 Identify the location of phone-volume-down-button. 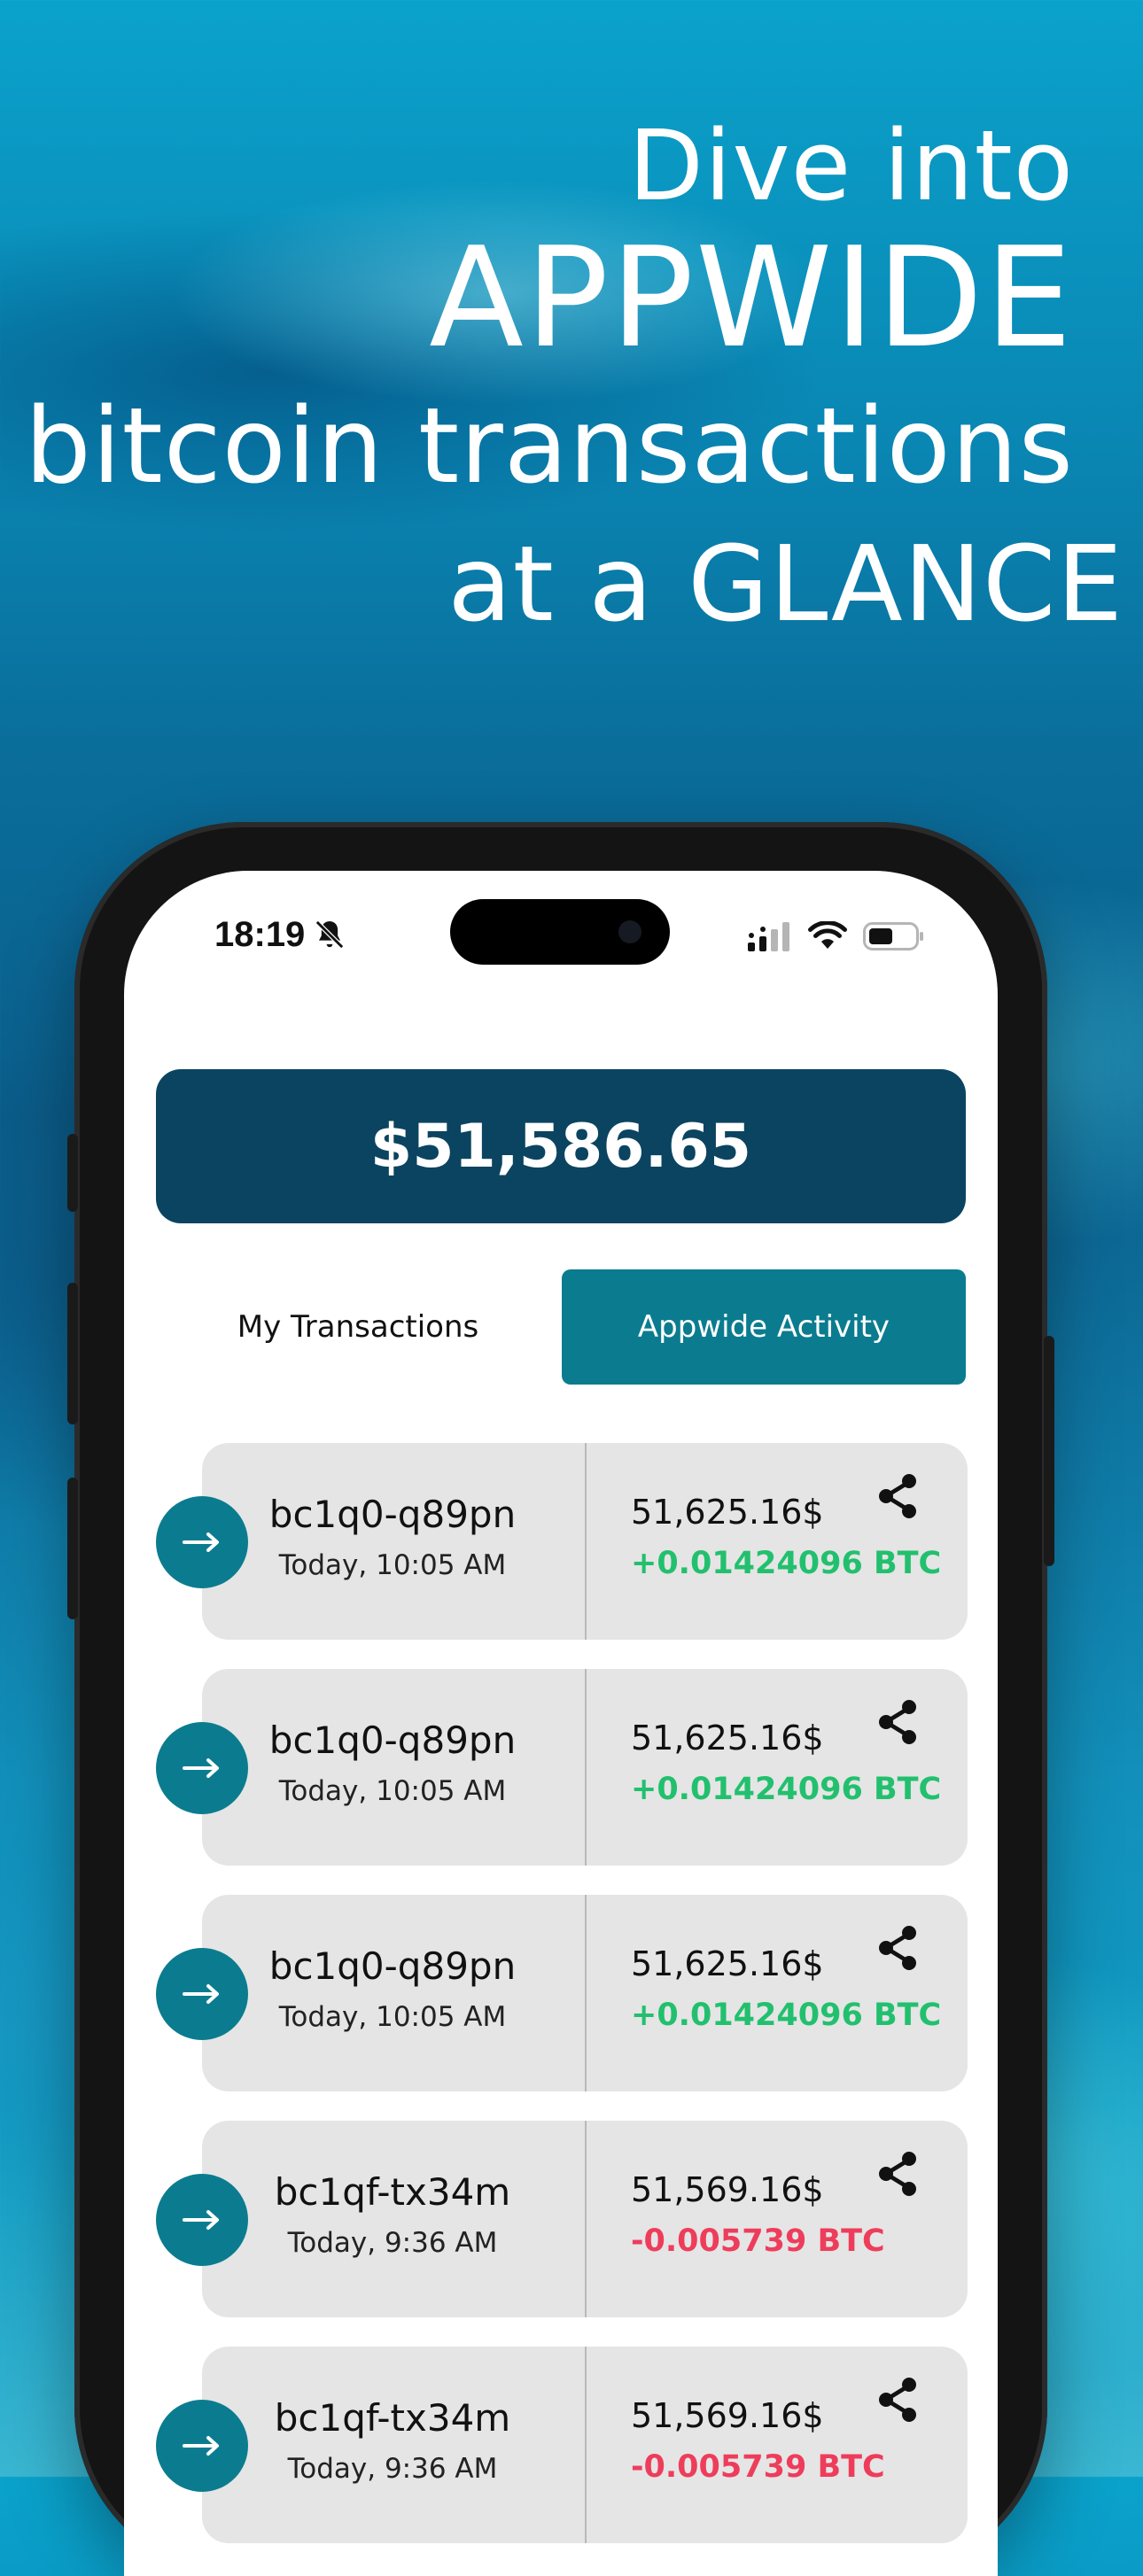
(72, 1548).